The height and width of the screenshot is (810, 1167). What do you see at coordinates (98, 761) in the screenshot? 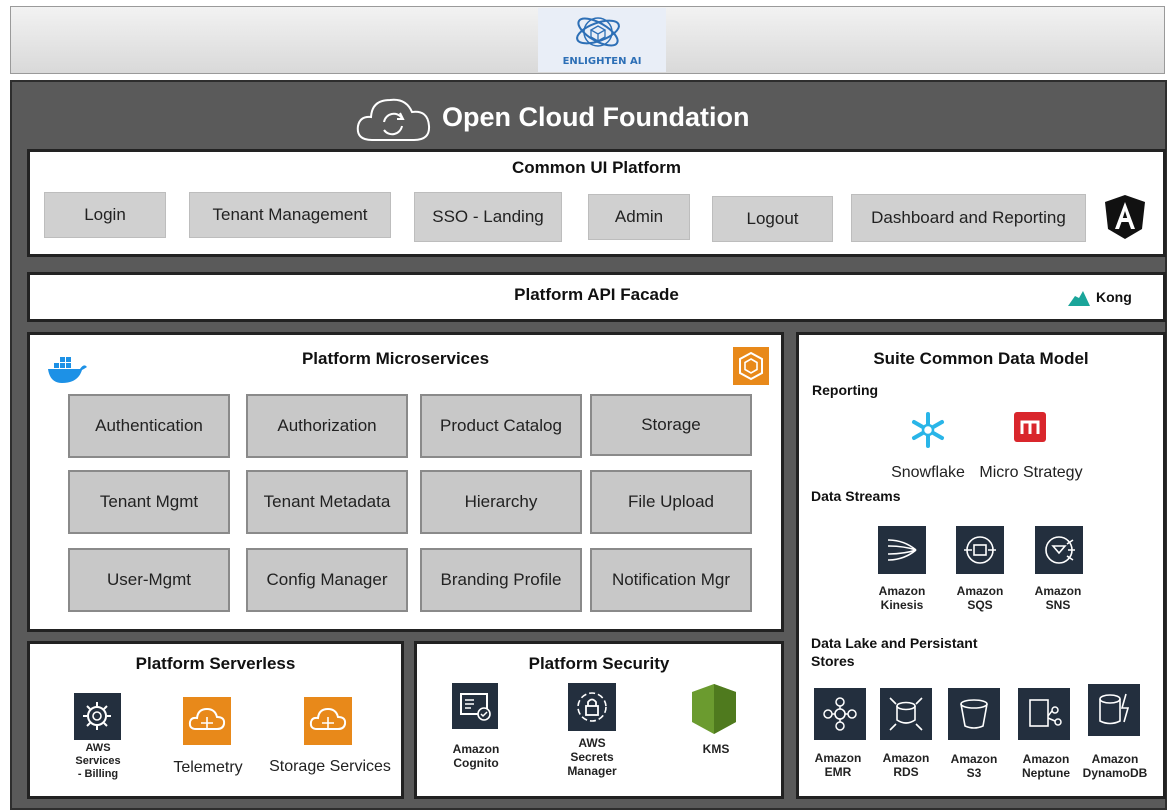
I see `label-line: Services` at bounding box center [98, 761].